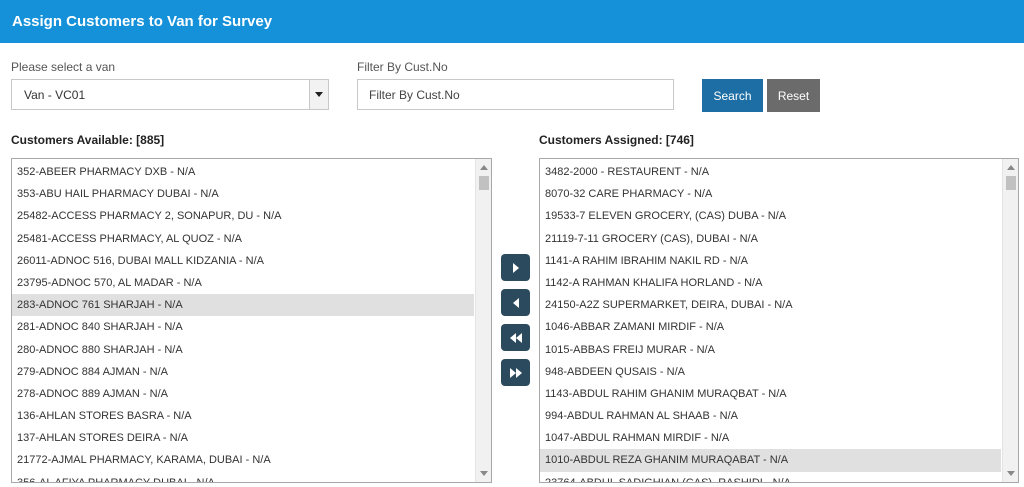 This screenshot has height=487, width=1024. Describe the element at coordinates (770, 172) in the screenshot. I see `list-item: 3482-2000 - RESTAURENT - N/A` at that location.